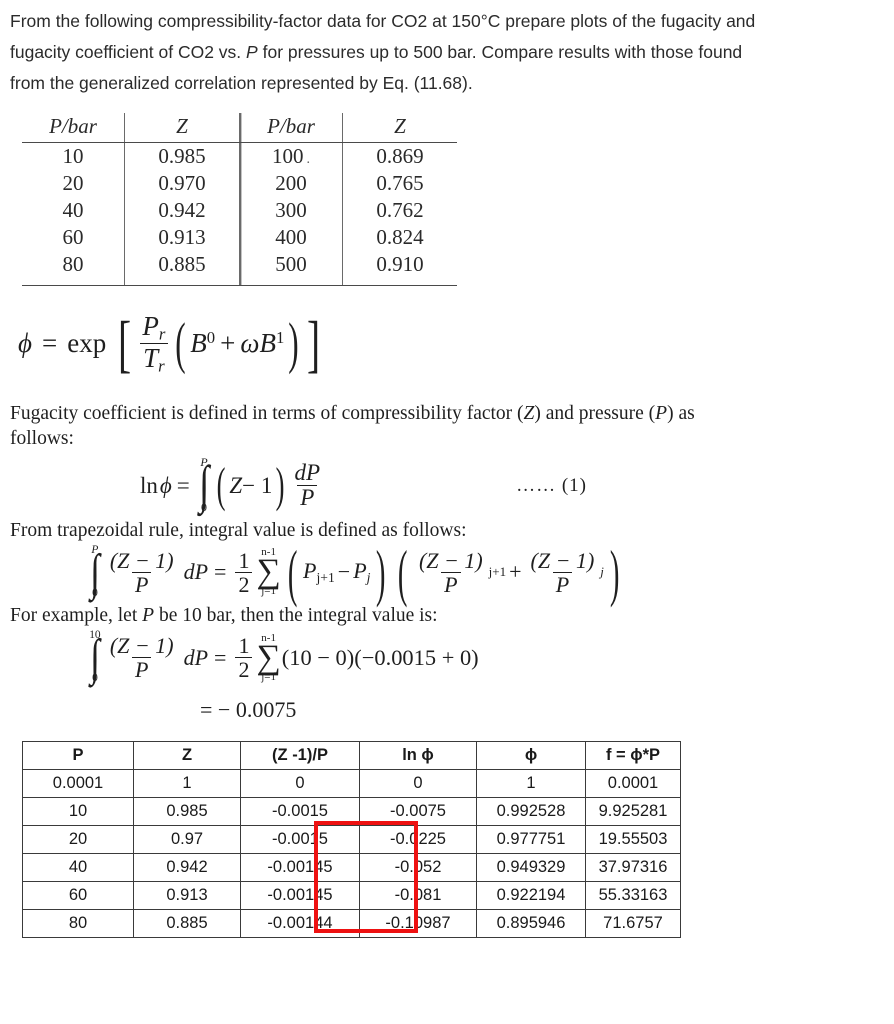 The image size is (894, 1024). I want to click on phi-correlation-formula: ϕ = exp [ Pr Tr ( B0 + ω B1 ) ], so click(456, 343).